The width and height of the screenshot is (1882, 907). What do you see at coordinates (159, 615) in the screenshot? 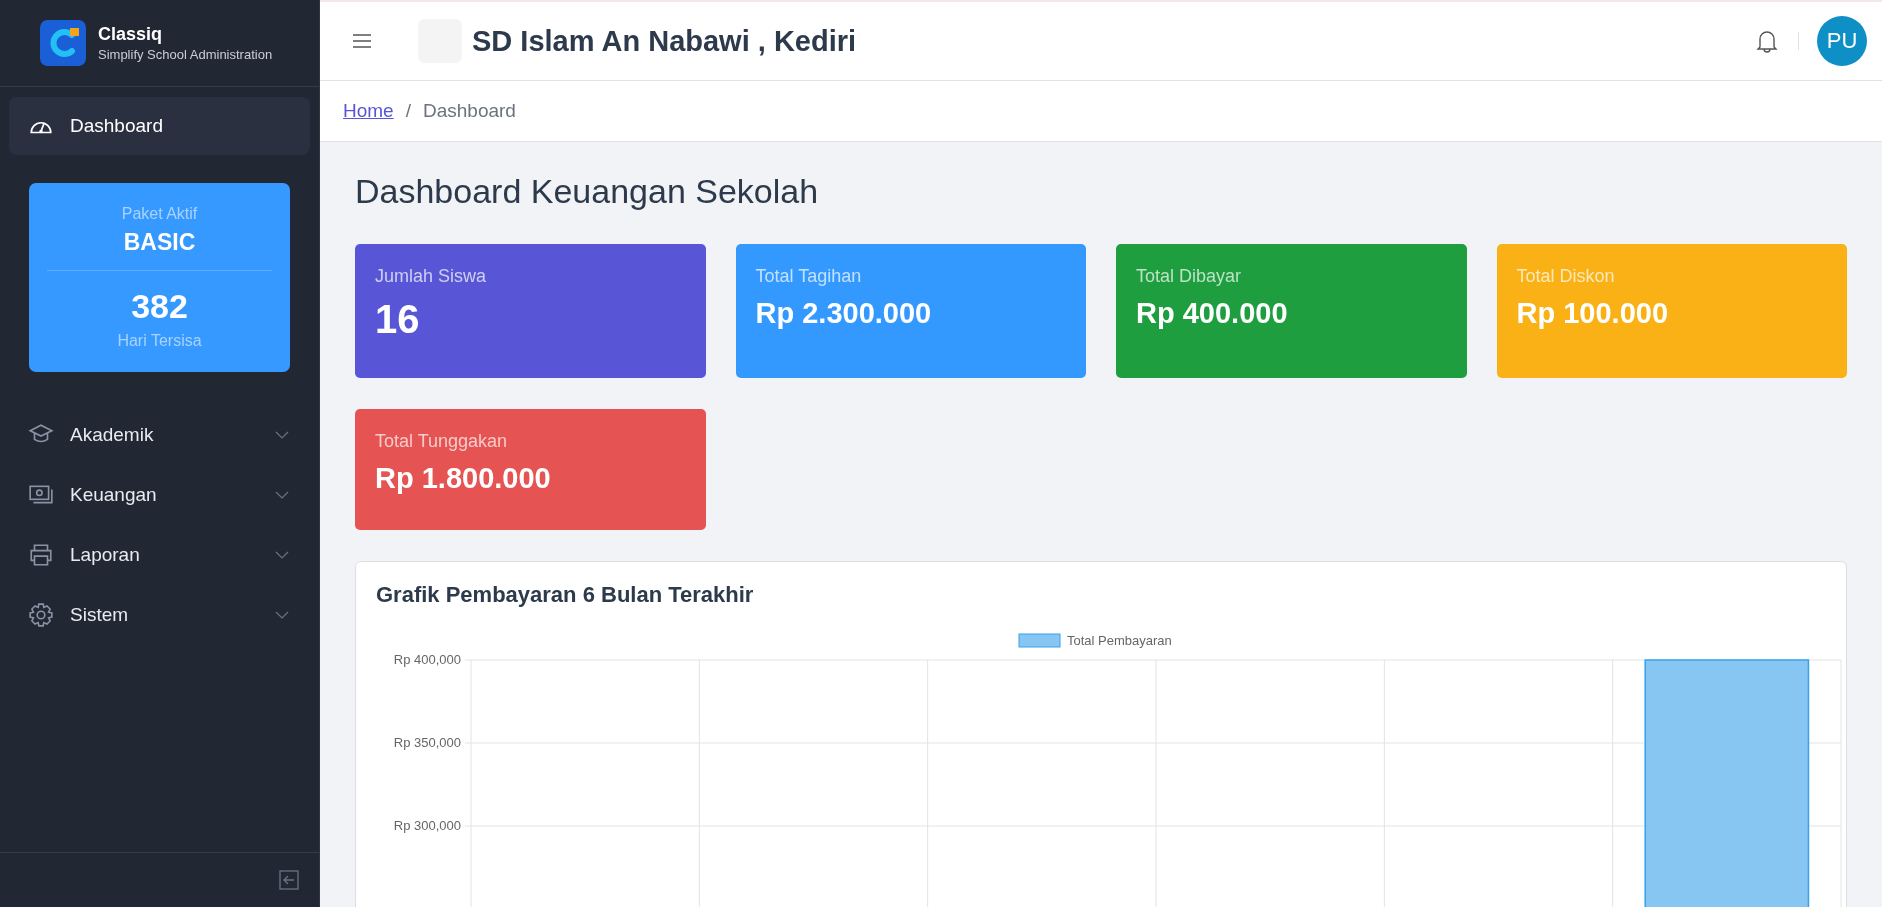
I see `sidebar-item: Sistem` at bounding box center [159, 615].